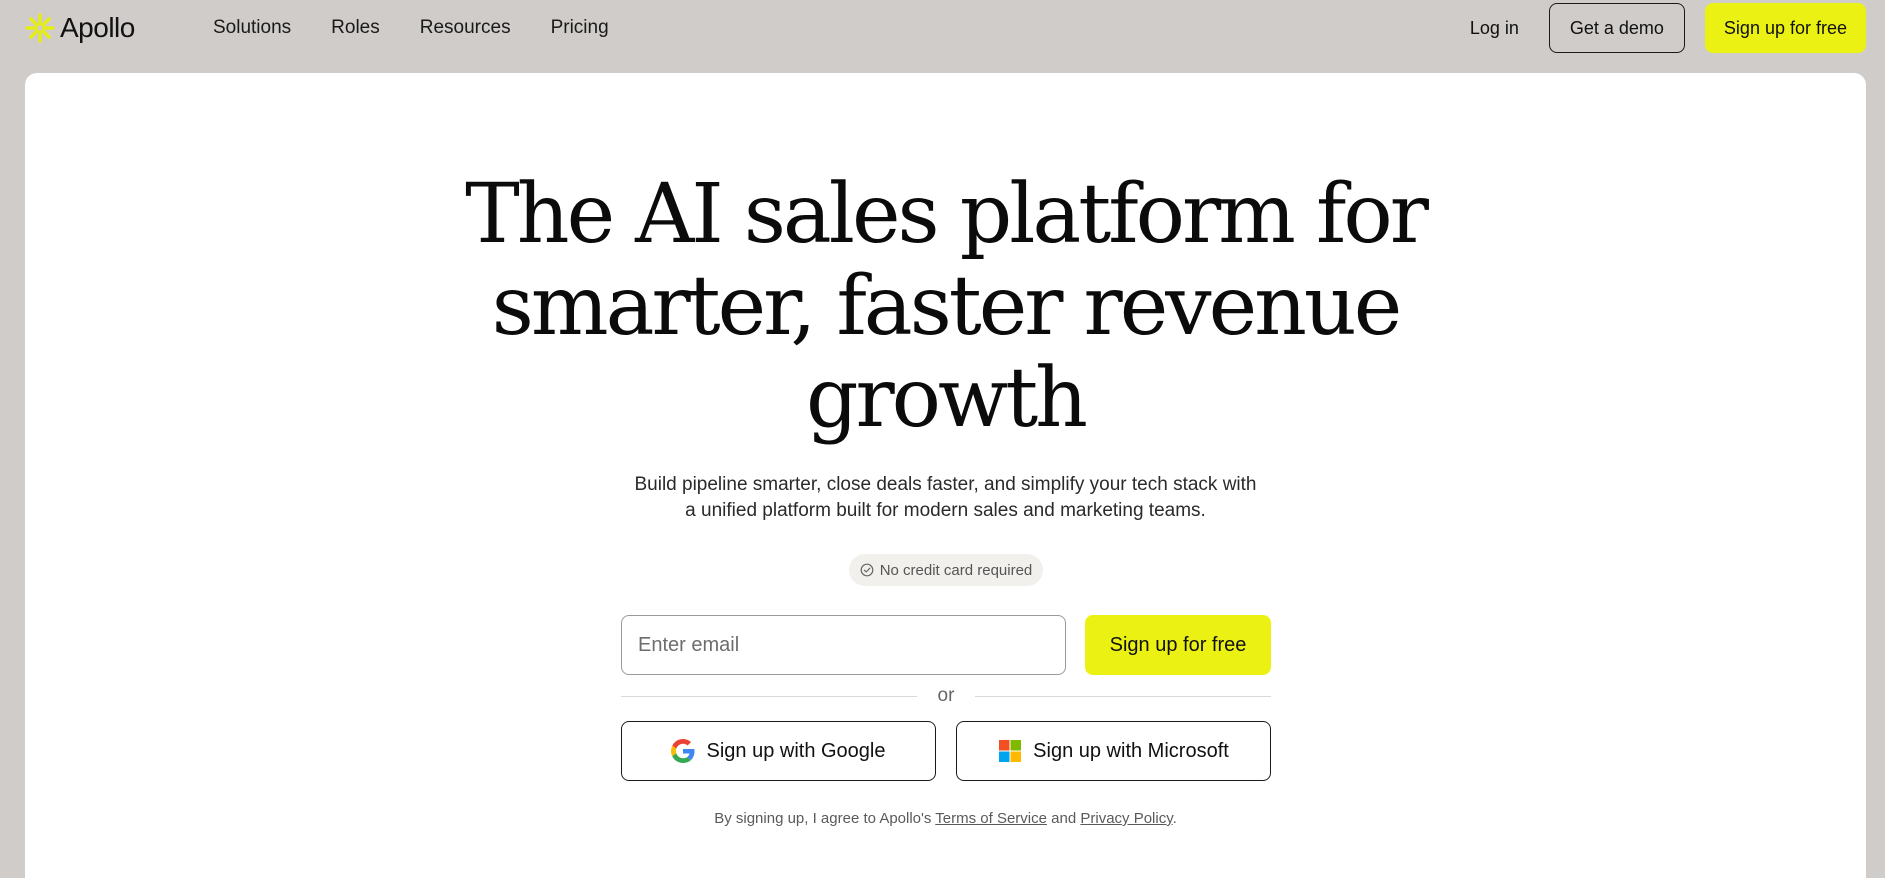 The width and height of the screenshot is (1885, 878). Describe the element at coordinates (1063, 818) in the screenshot. I see `legal-middle: and` at that location.